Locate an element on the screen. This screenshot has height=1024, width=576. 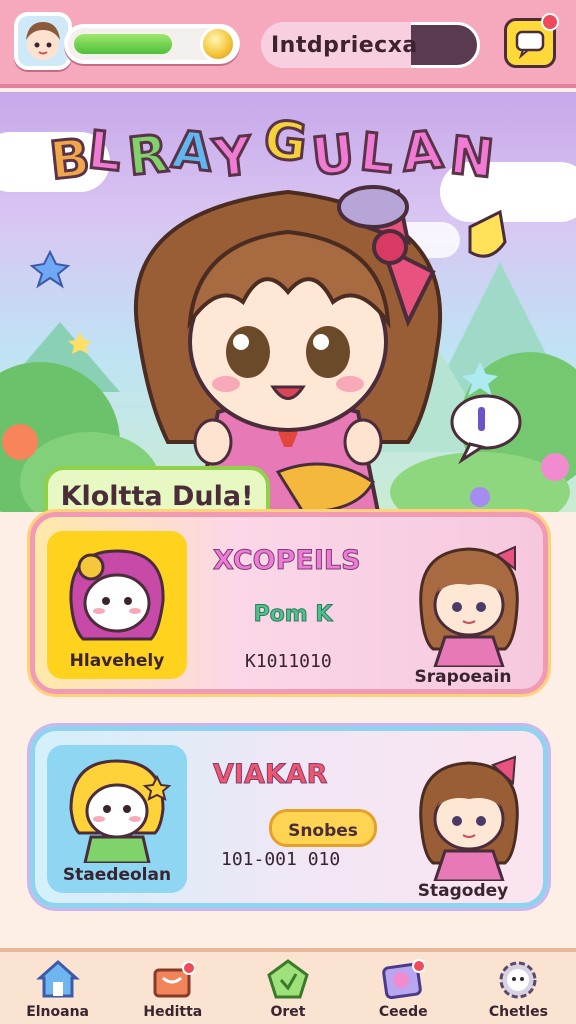
title-letter: B is located at coordinates (69, 160).